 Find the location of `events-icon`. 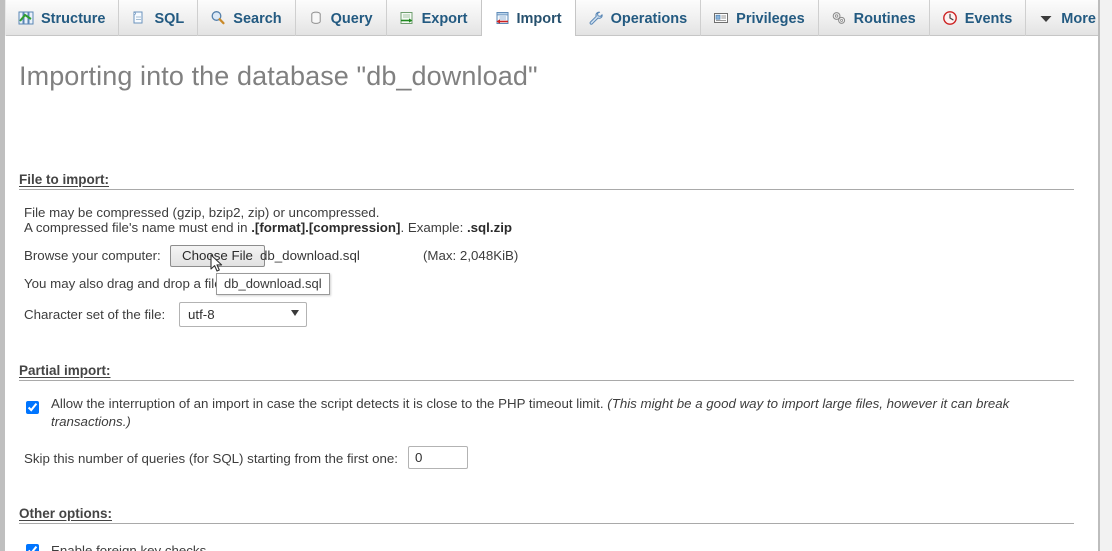

events-icon is located at coordinates (950, 18).